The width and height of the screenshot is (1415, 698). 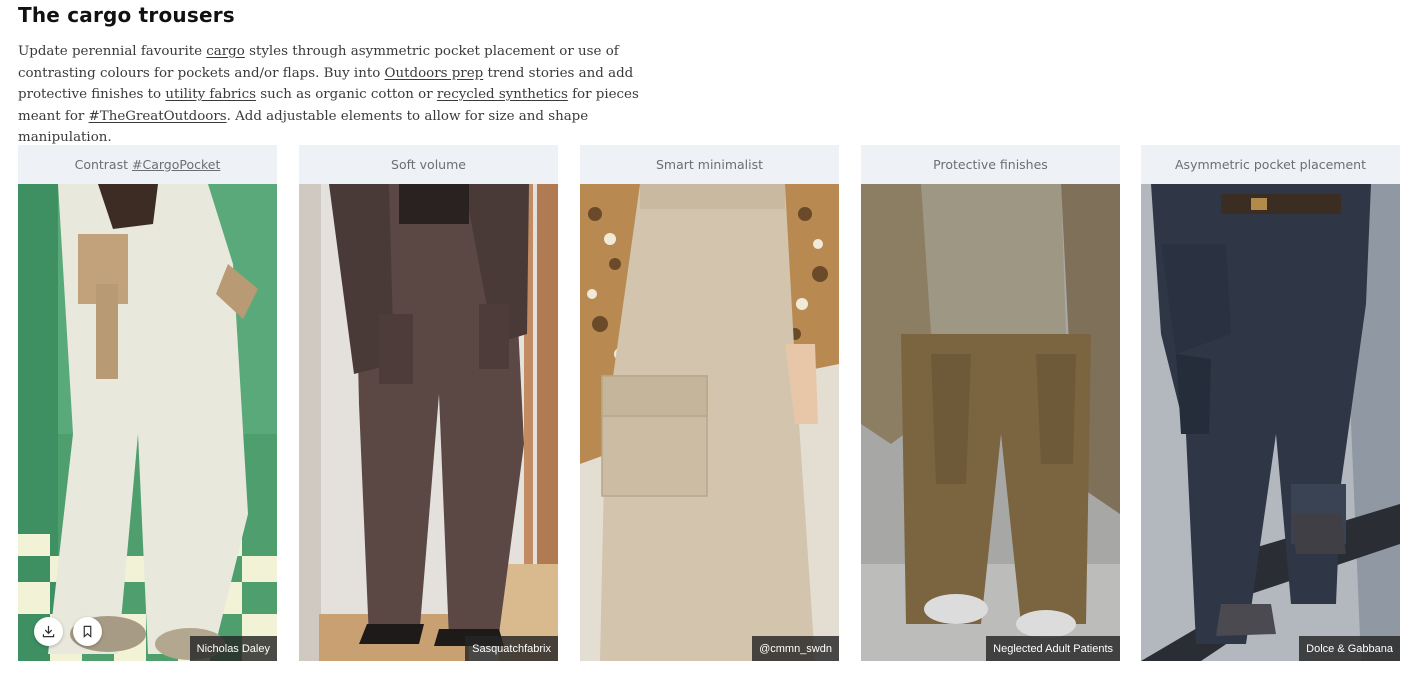 I want to click on card-image: @cmmn_swdn, so click(x=709, y=422).